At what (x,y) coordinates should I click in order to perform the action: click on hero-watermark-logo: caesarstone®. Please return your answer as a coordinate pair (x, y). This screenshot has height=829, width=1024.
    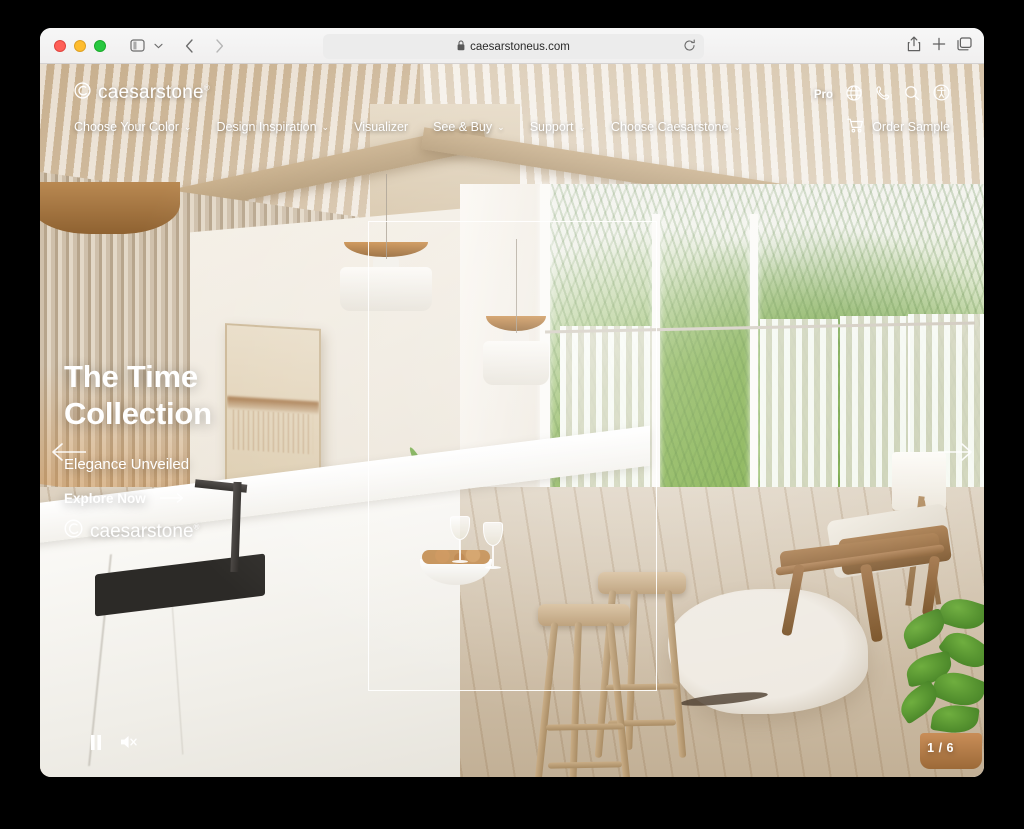
    Looking at the image, I should click on (131, 531).